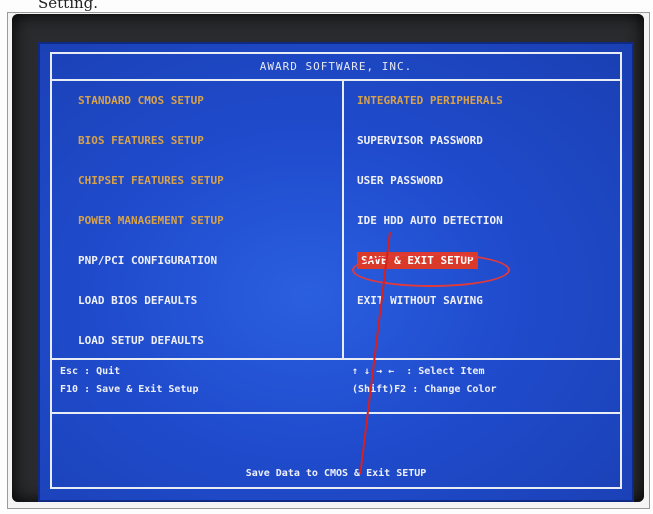 This screenshot has height=514, width=653. What do you see at coordinates (151, 261) in the screenshot?
I see `menu-item-pnp-pci-configuration: PNP/PCI CONFIGURATION` at bounding box center [151, 261].